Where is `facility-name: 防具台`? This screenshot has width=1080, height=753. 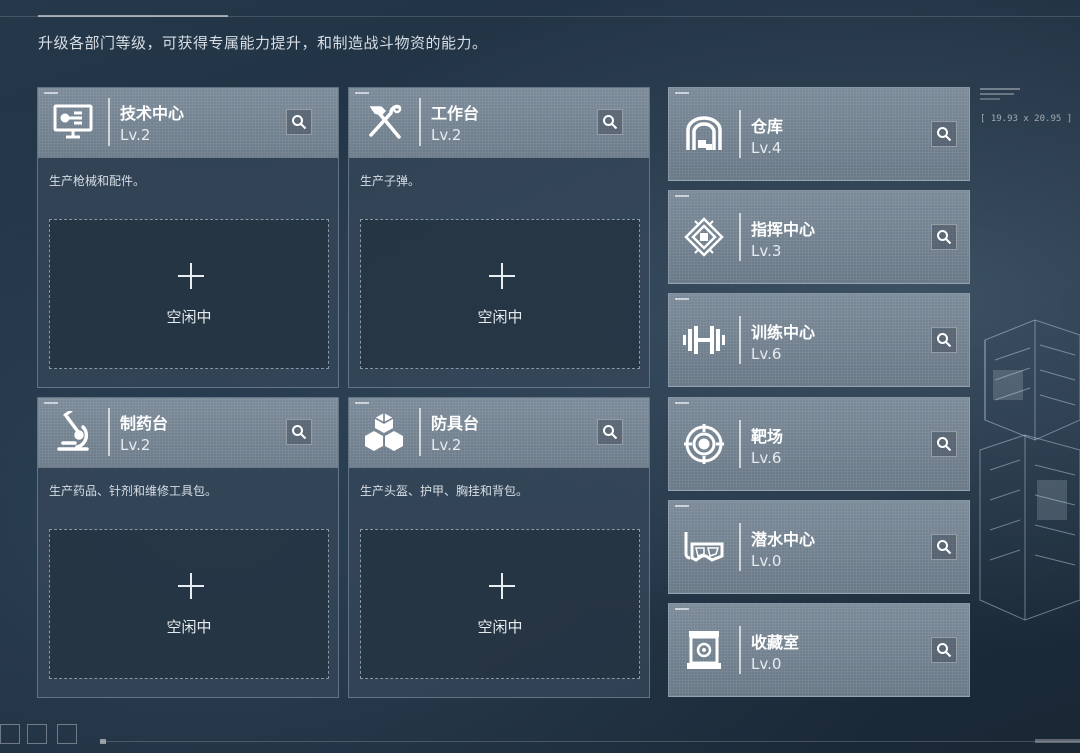 facility-name: 防具台 is located at coordinates (455, 423).